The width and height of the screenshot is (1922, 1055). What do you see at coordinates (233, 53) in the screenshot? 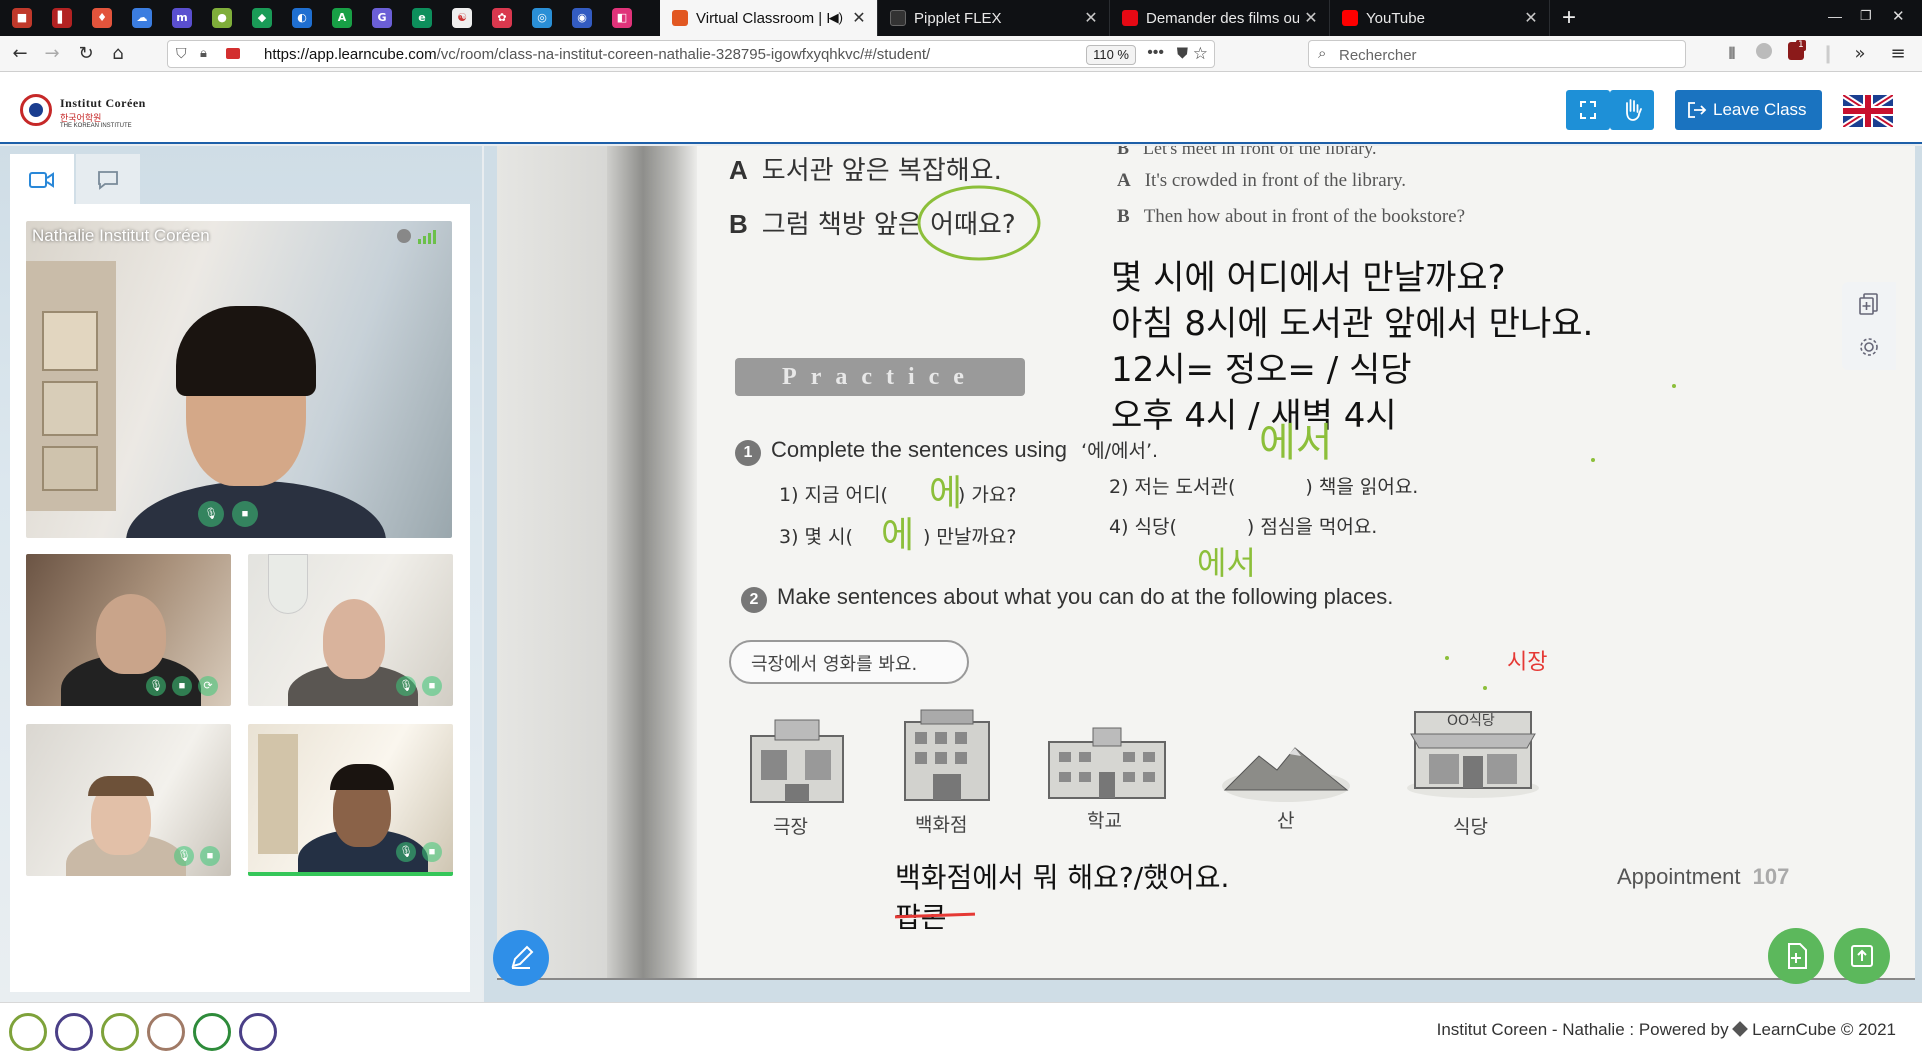
I see `camera-permission-icon` at bounding box center [233, 53].